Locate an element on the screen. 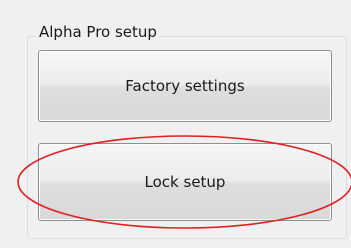 Image resolution: width=351 pixels, height=248 pixels. groupbox-title: Alpha Pro setup is located at coordinates (98, 32).